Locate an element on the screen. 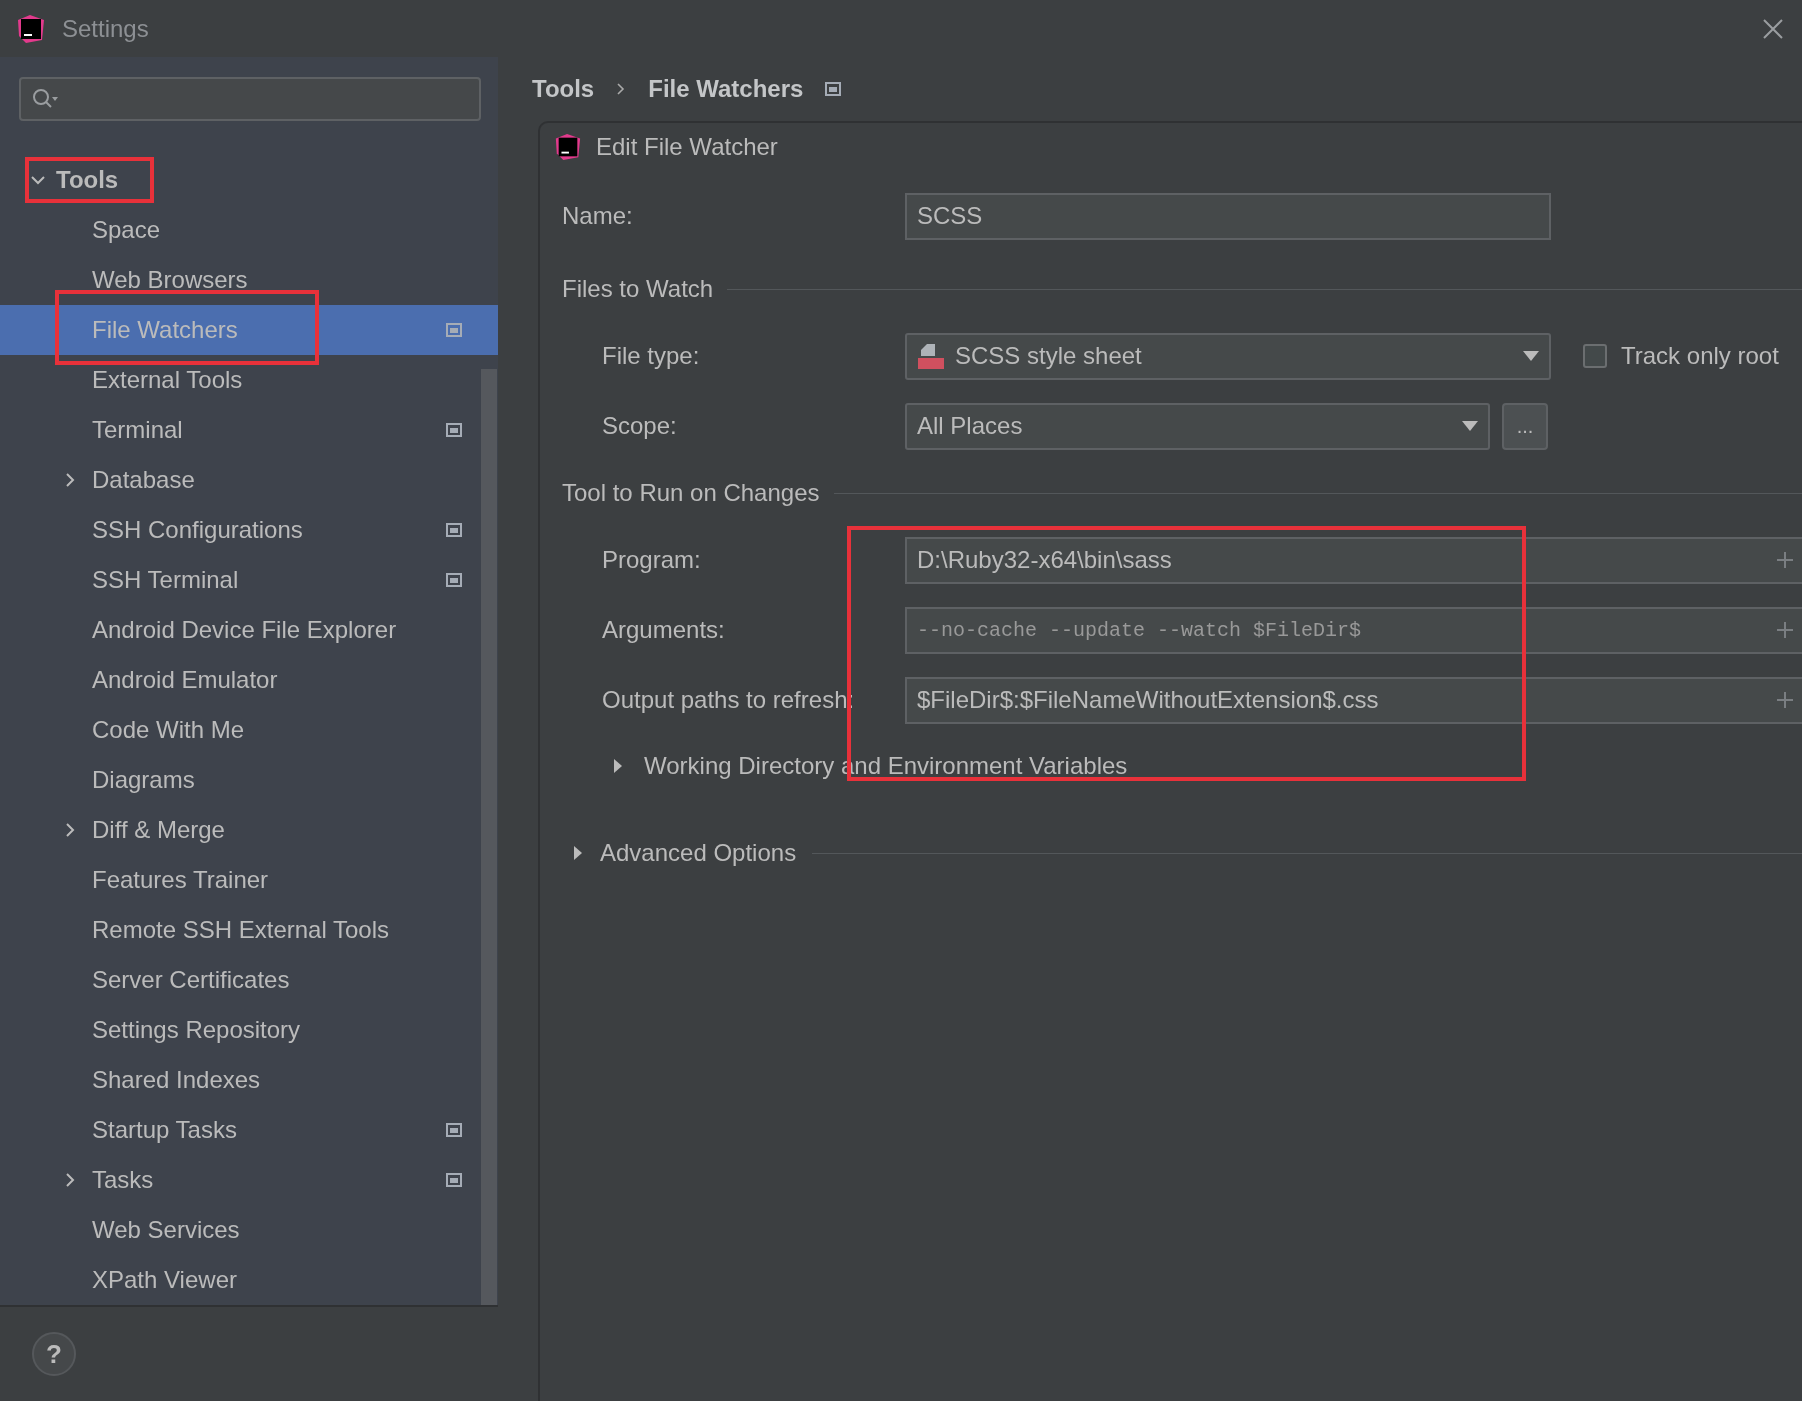 The height and width of the screenshot is (1401, 1802). tree-item: SSH Configurations is located at coordinates (249, 530).